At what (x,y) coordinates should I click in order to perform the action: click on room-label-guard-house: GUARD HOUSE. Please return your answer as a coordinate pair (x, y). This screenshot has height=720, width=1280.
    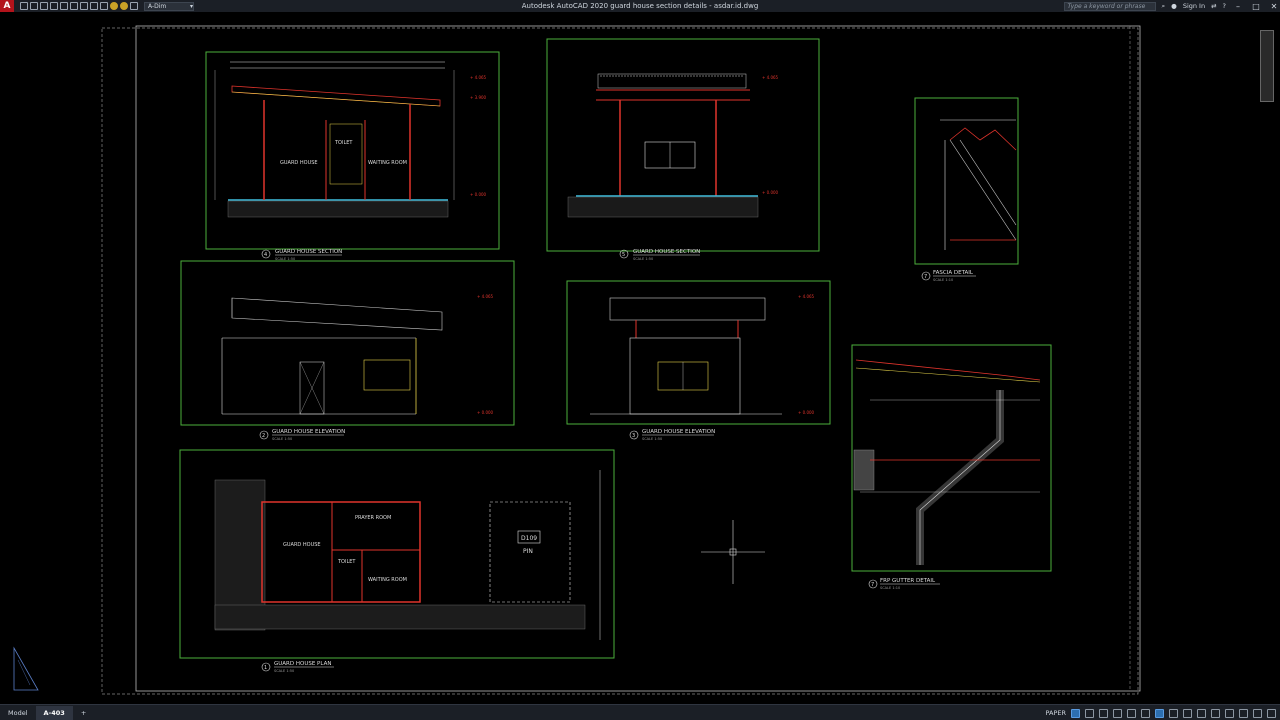
    Looking at the image, I should click on (299, 163).